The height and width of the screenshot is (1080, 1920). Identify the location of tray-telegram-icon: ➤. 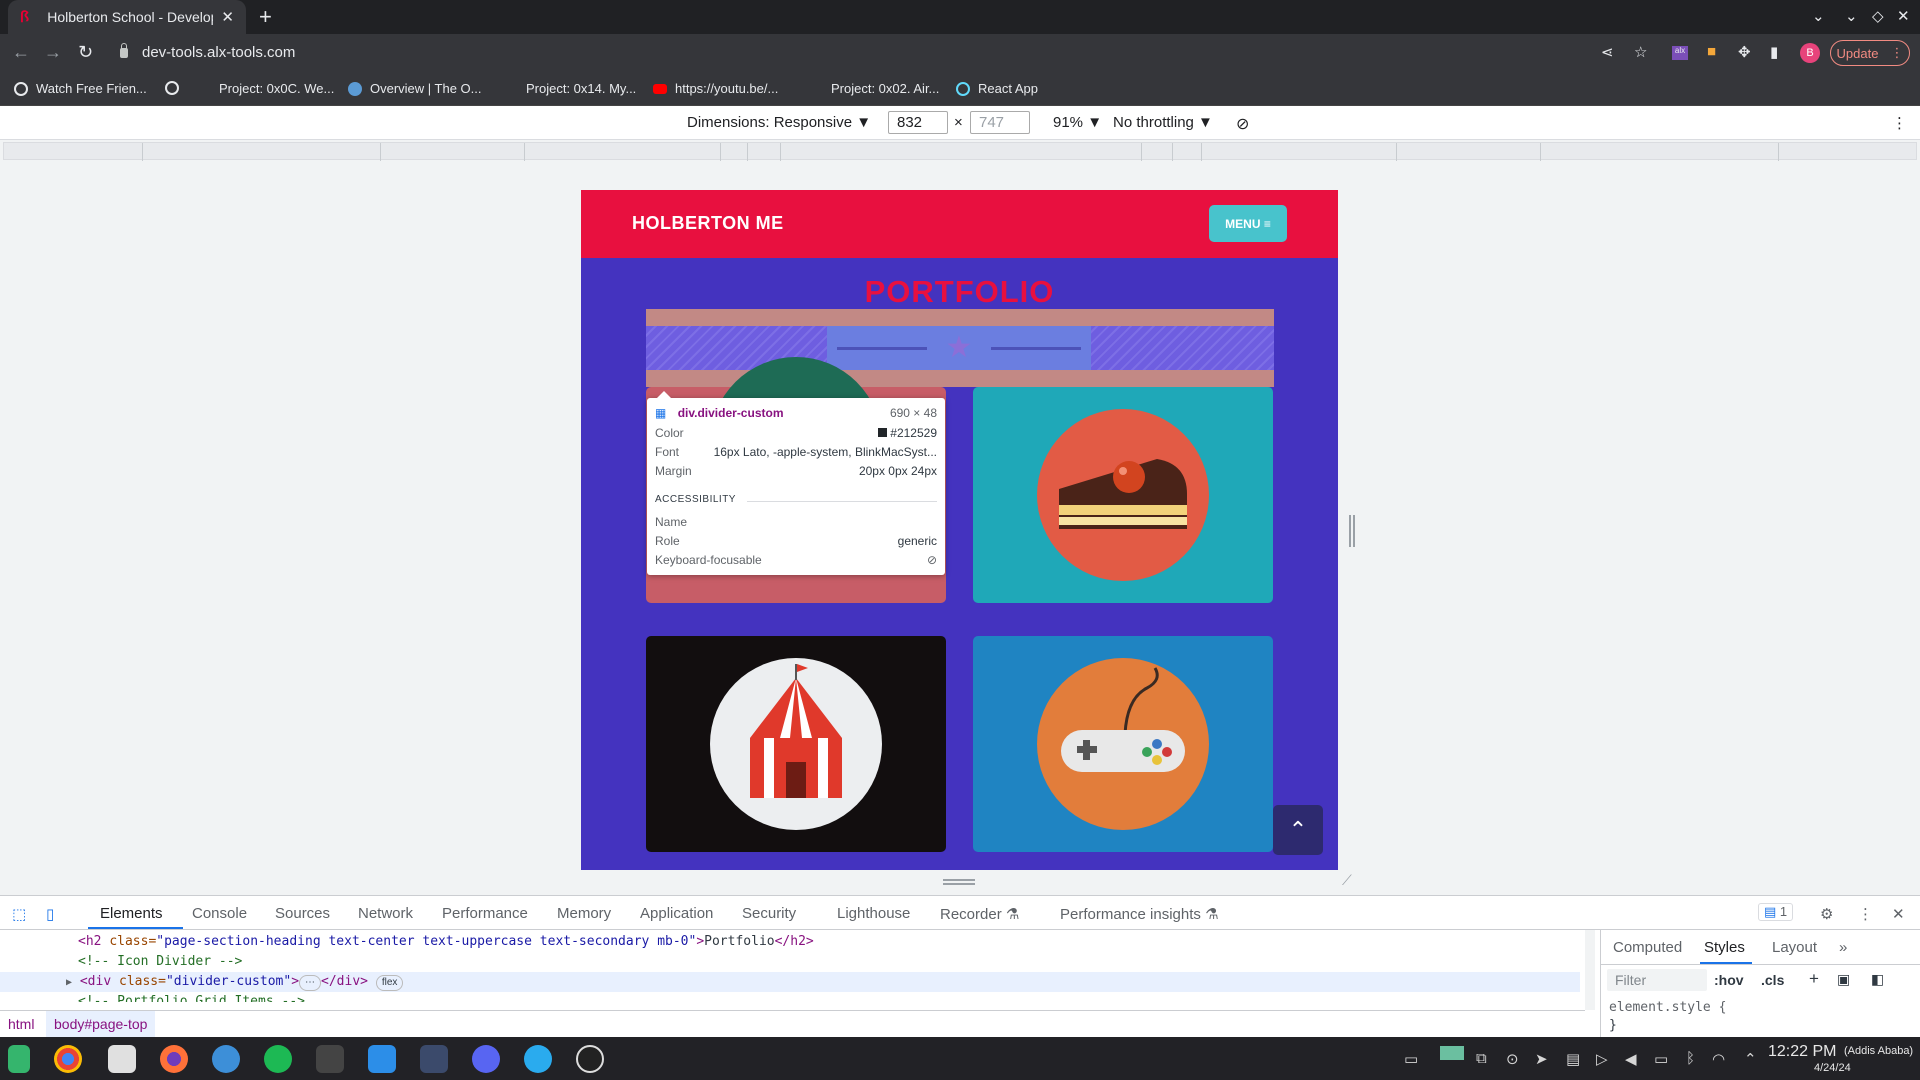
(1541, 1059).